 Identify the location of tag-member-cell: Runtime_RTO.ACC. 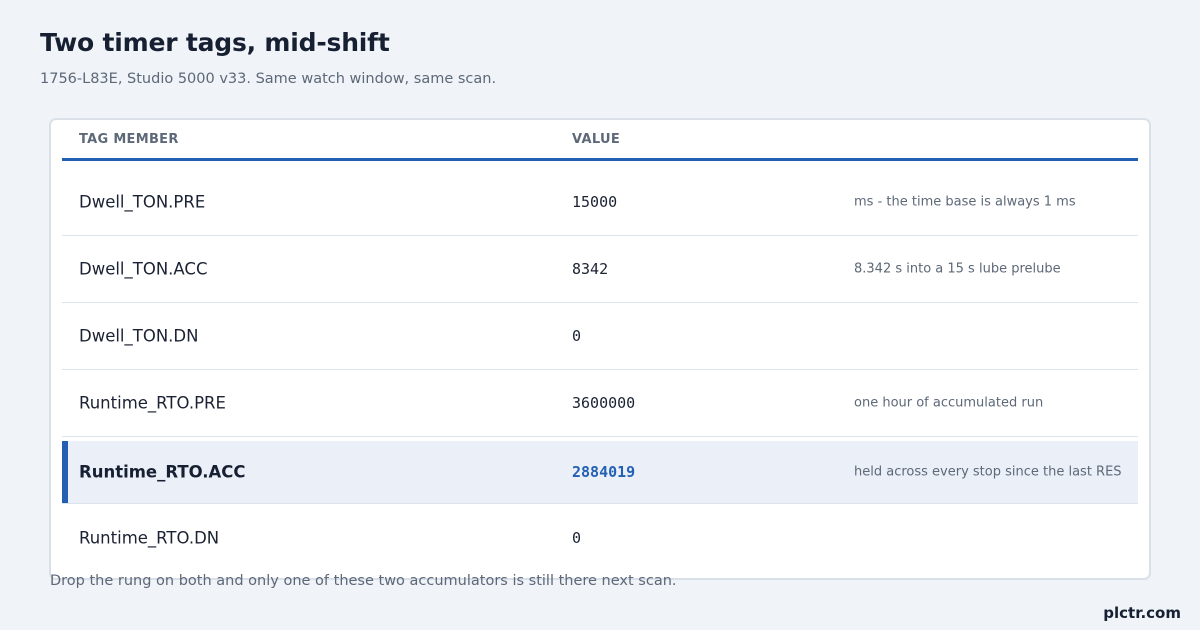
(162, 472).